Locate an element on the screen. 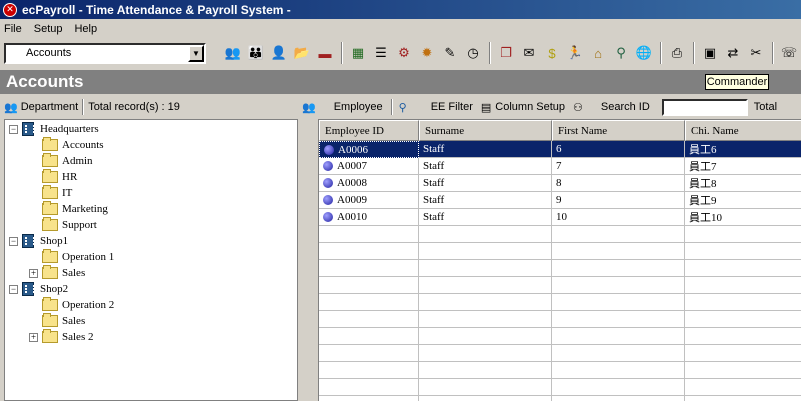 The width and height of the screenshot is (801, 401). user-icon: 👤 is located at coordinates (279, 53).